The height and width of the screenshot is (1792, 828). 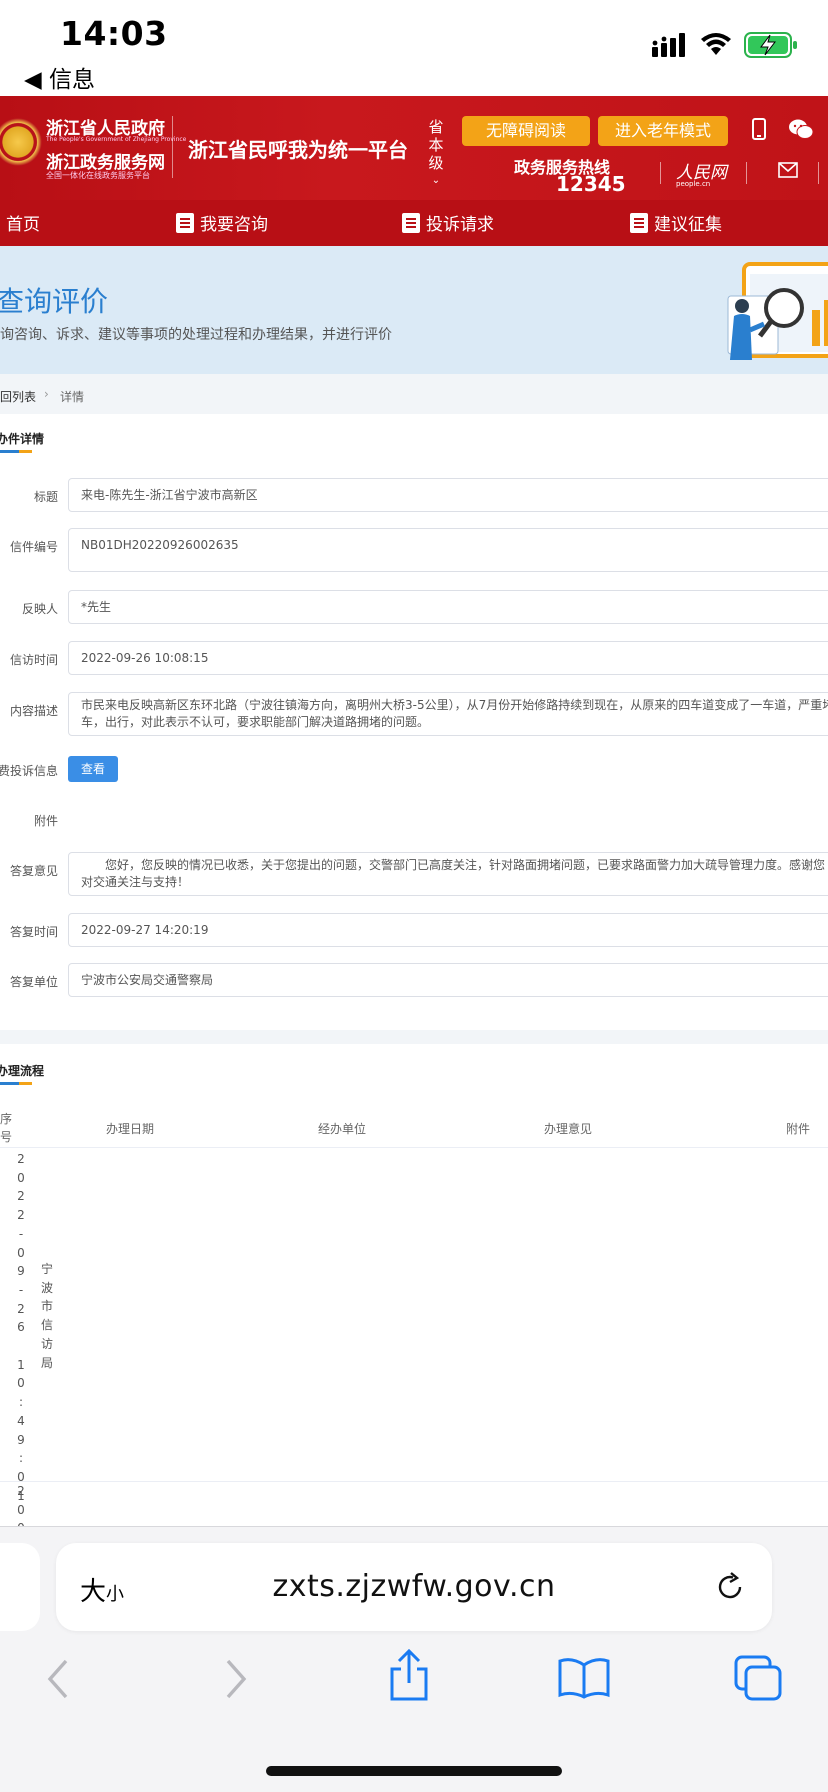 I want to click on nav-home-label: 首页, so click(x=23, y=225).